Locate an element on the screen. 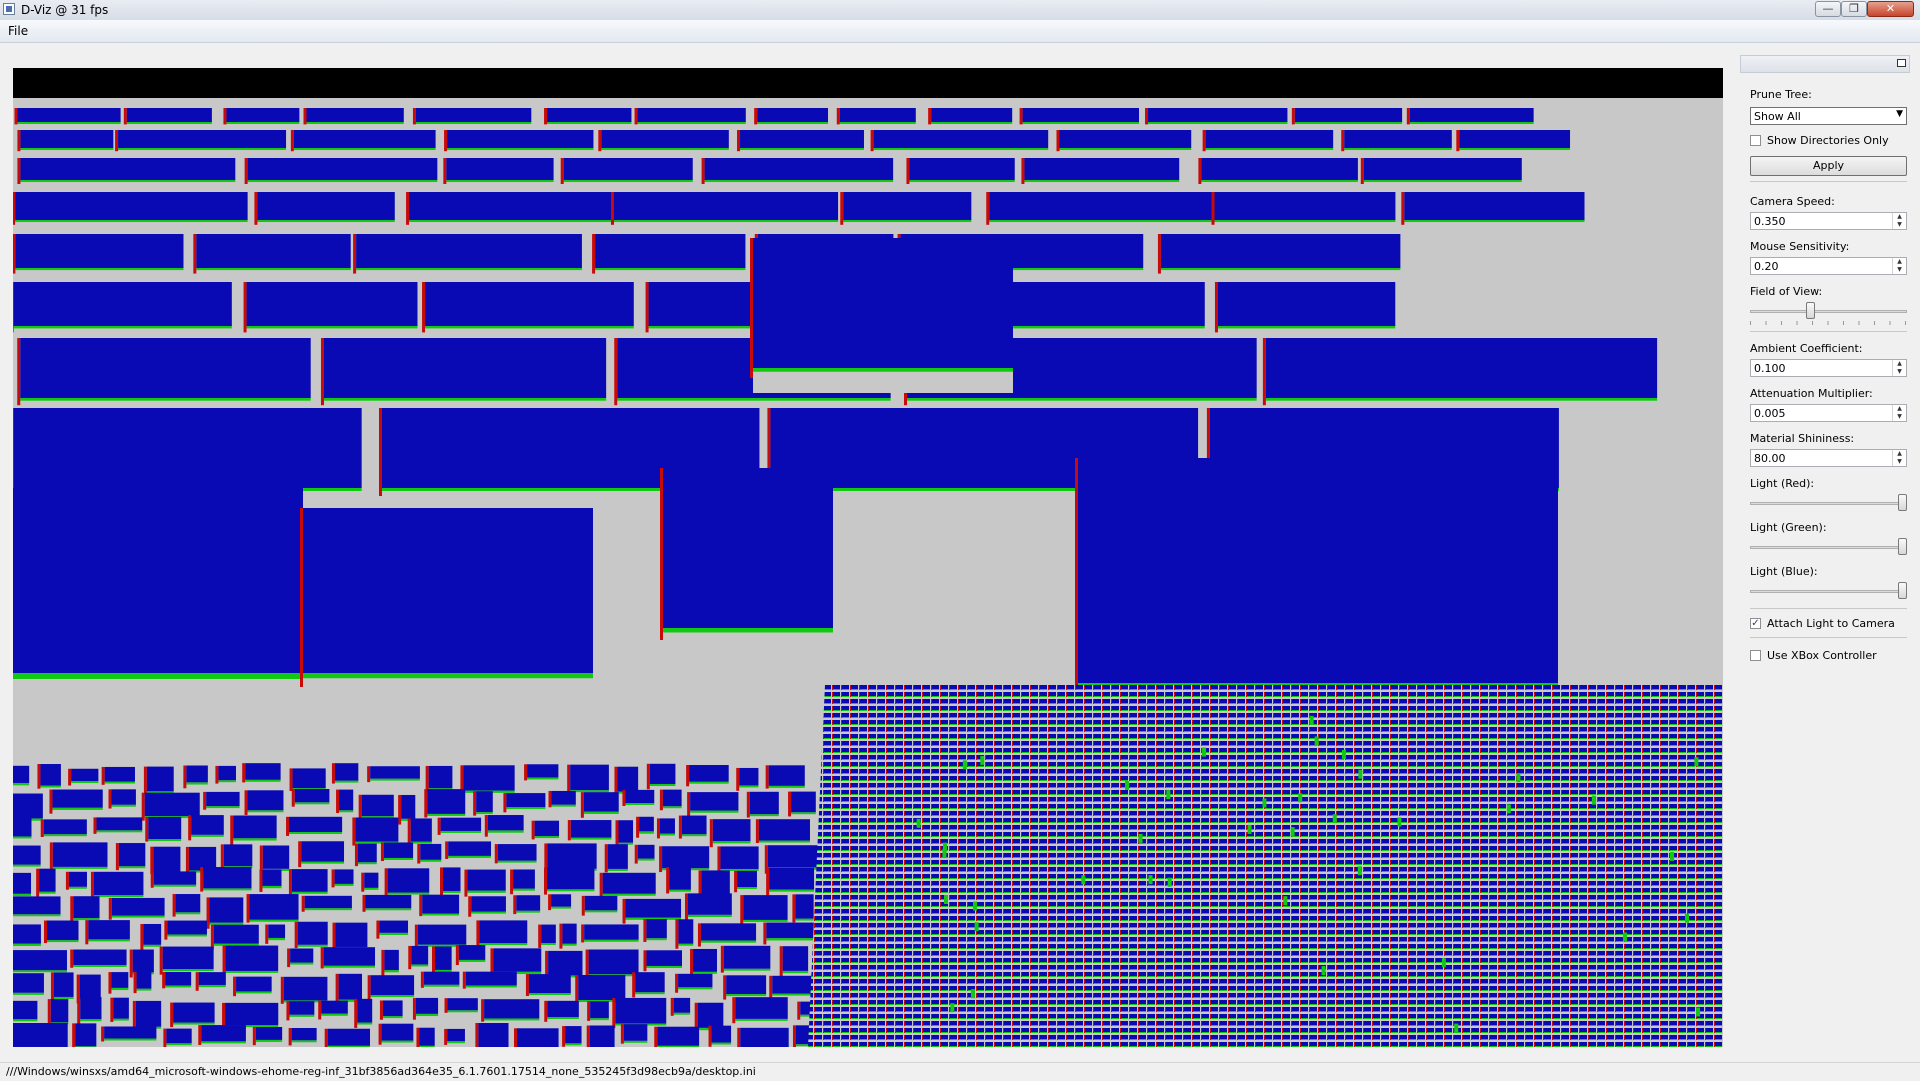  camera-speed-spinbox: ▲▼ is located at coordinates (1828, 221).